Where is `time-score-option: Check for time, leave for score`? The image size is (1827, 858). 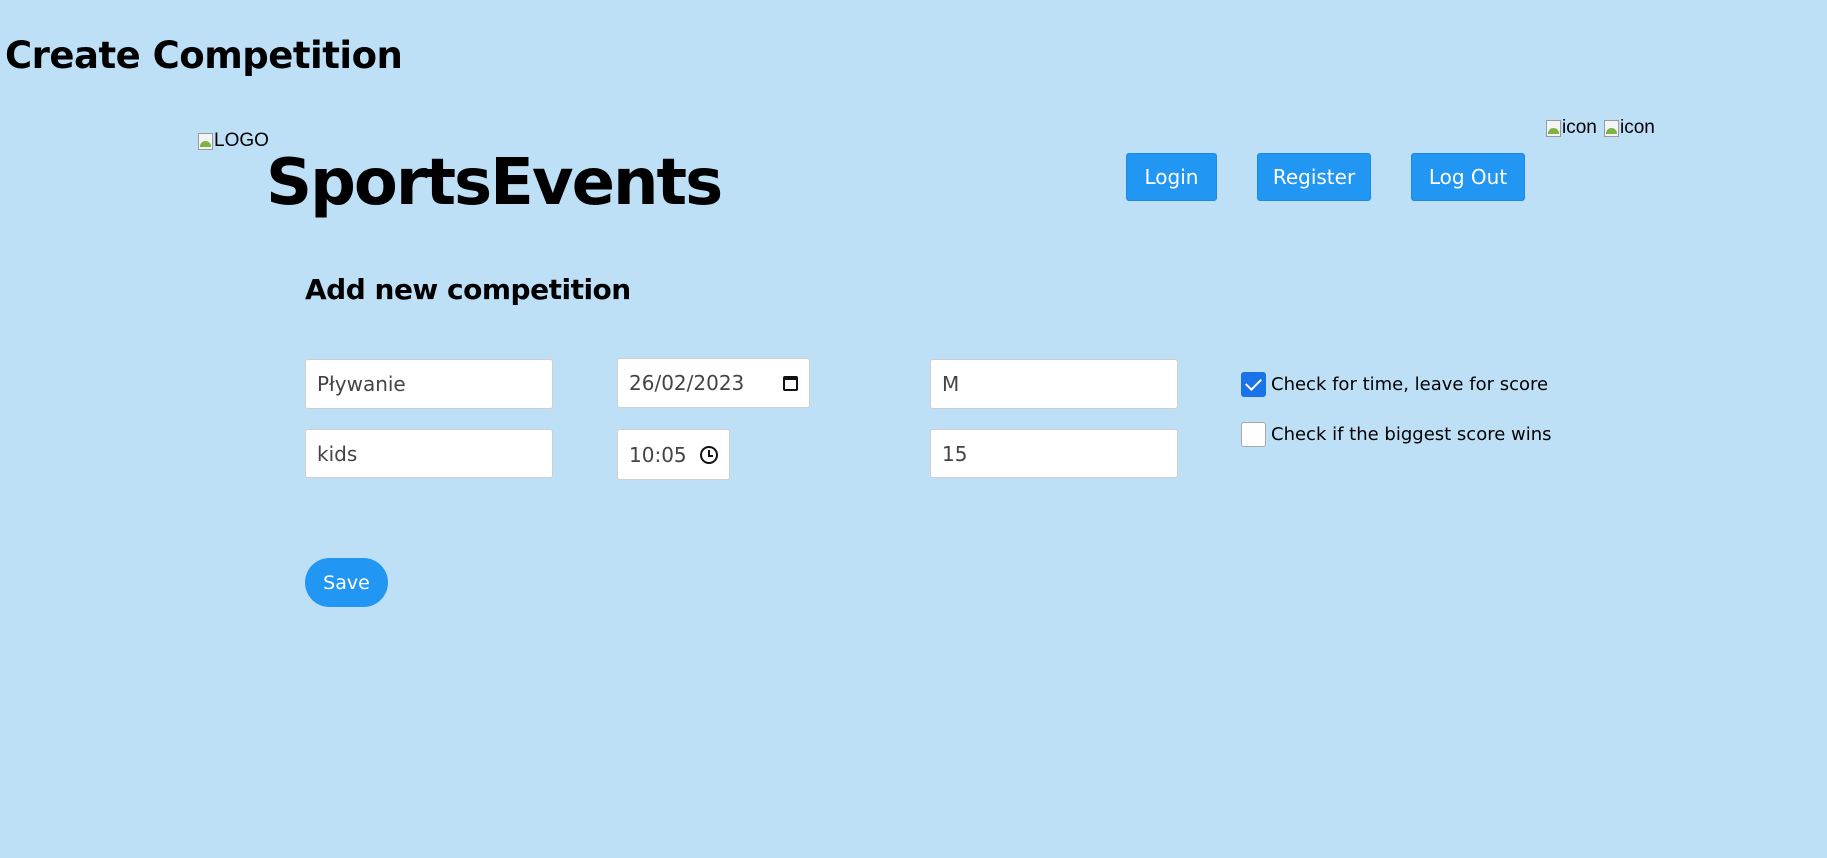
time-score-option: Check for time, leave for score is located at coordinates (1394, 384).